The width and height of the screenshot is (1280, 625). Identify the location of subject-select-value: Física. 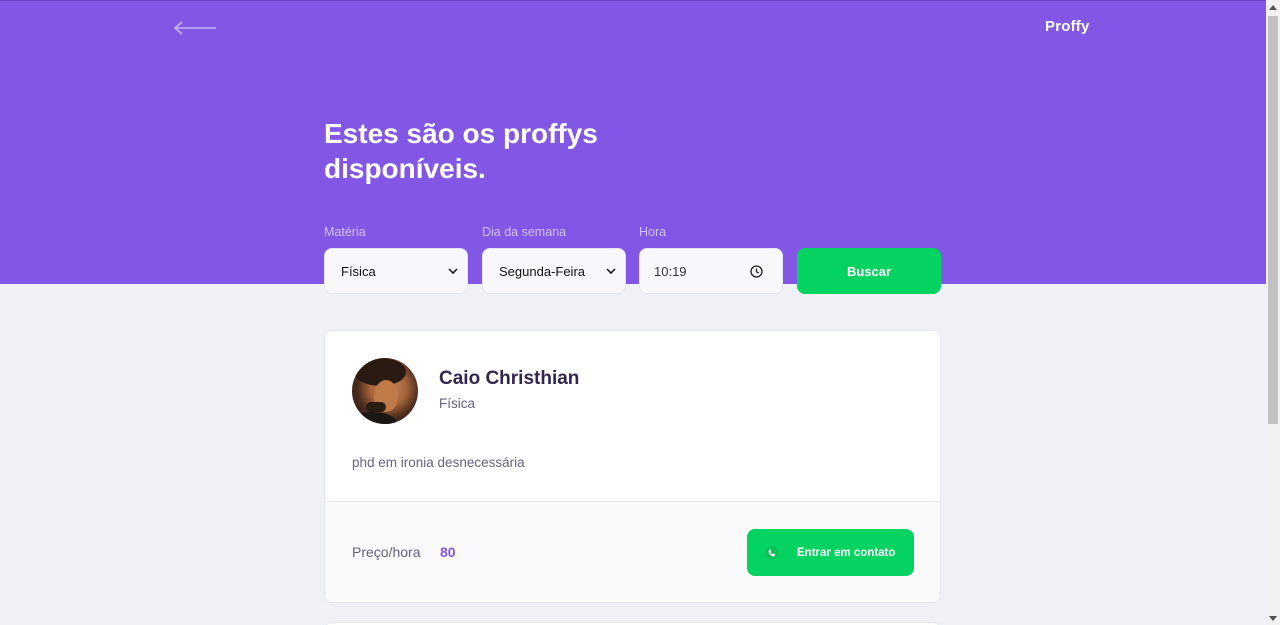
(358, 271).